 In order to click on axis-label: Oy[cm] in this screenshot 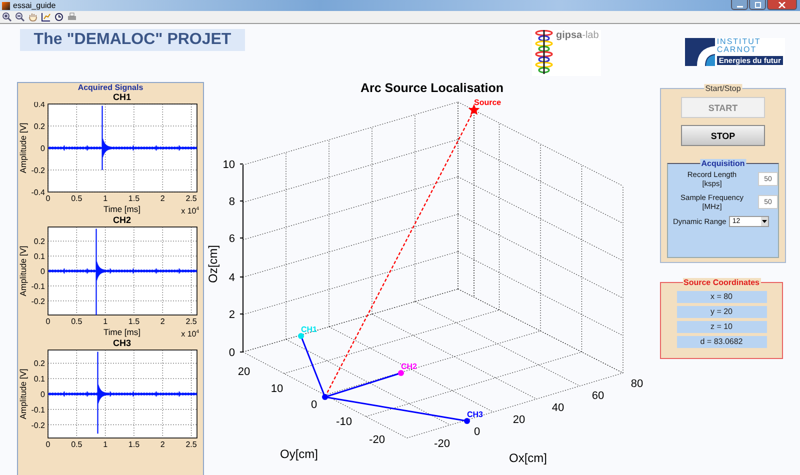, I will do `click(299, 454)`.